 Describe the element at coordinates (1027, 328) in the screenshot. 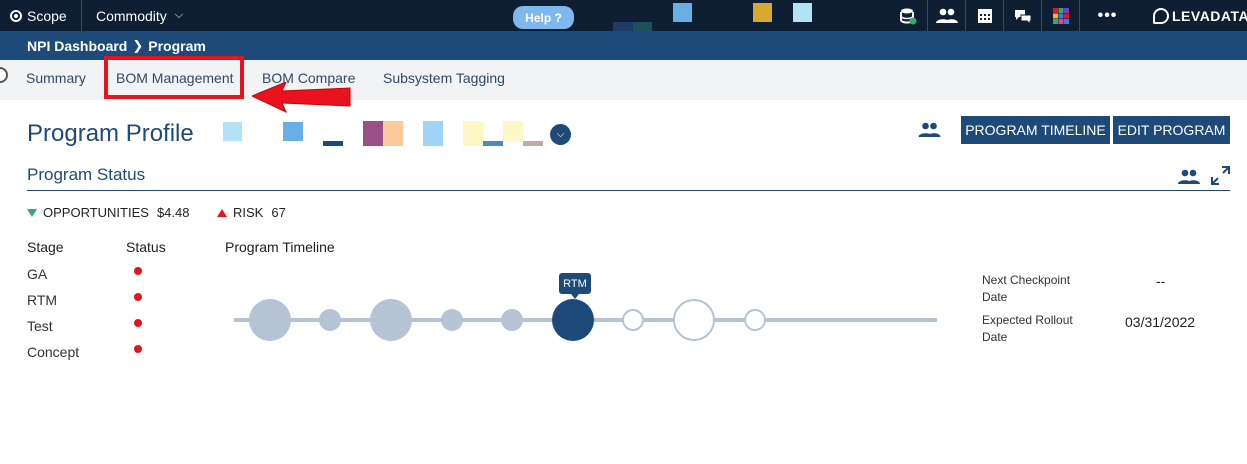

I see `expected-rollout-label: Expected Rollout Date` at that location.